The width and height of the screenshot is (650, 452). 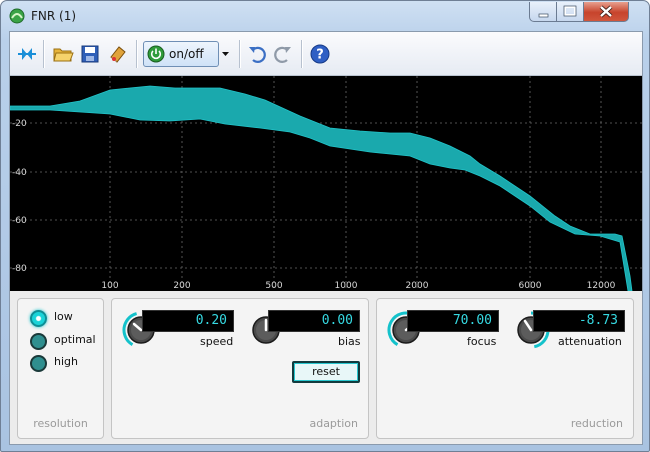 What do you see at coordinates (54, 16) in the screenshot?
I see `window-title: FNR (1)` at bounding box center [54, 16].